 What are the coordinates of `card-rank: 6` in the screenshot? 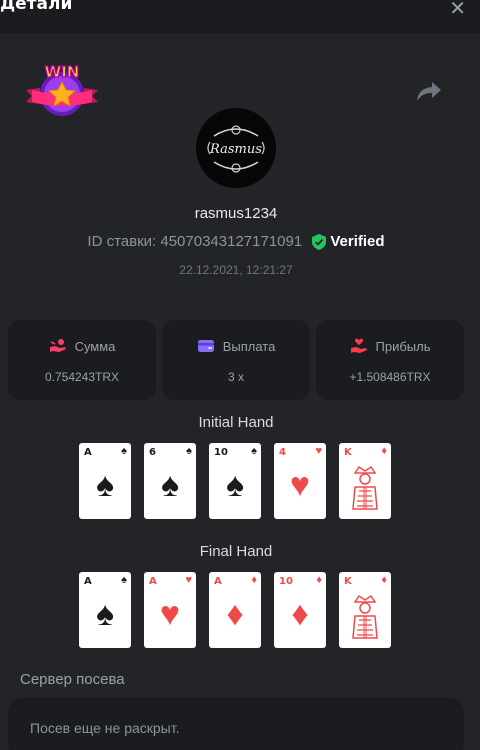 It's located at (152, 452).